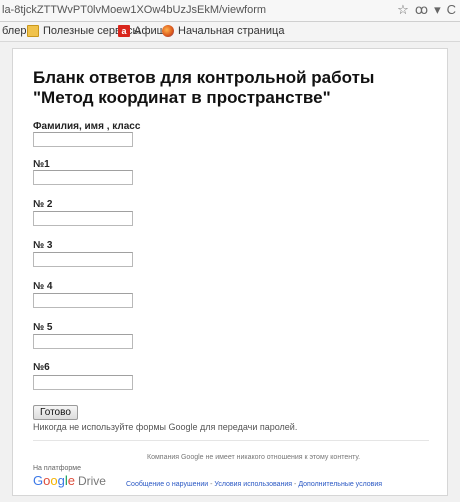  What do you see at coordinates (41, 164) in the screenshot?
I see `question-label-1: №1` at bounding box center [41, 164].